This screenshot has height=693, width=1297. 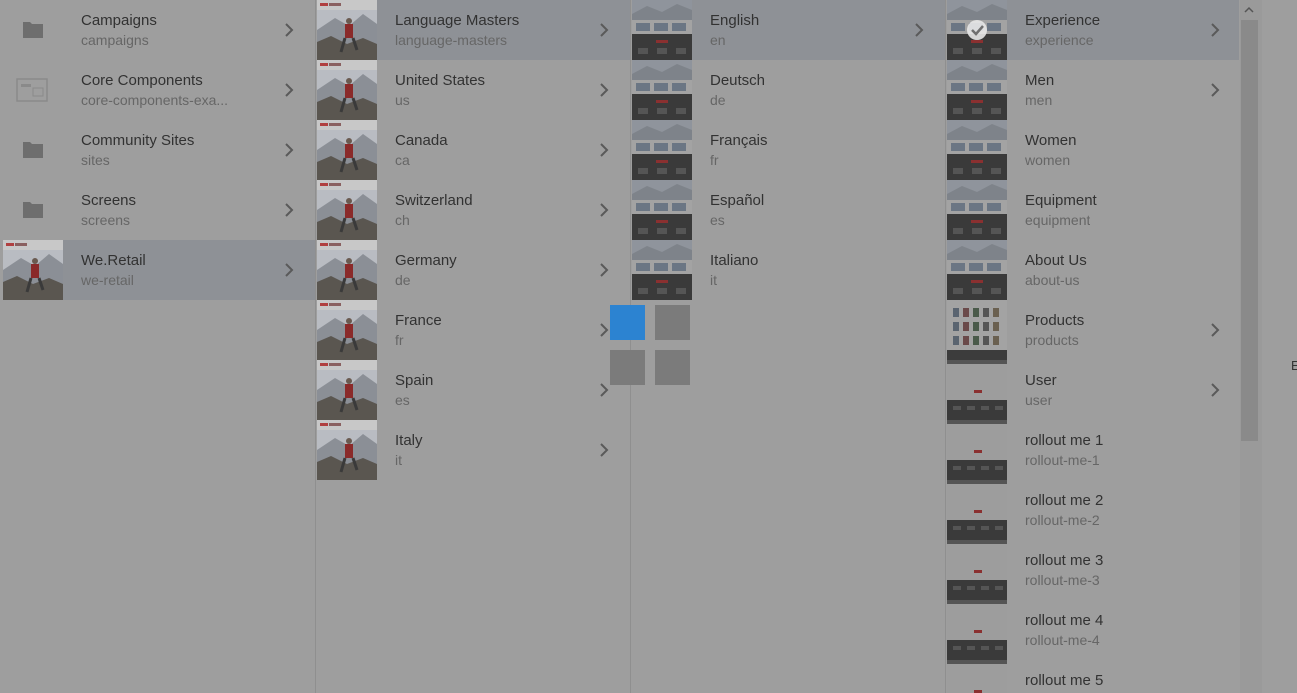 I want to click on column-item-rollout-me-4: rollout me 4 rollout-me-4, so click(x=1093, y=630).